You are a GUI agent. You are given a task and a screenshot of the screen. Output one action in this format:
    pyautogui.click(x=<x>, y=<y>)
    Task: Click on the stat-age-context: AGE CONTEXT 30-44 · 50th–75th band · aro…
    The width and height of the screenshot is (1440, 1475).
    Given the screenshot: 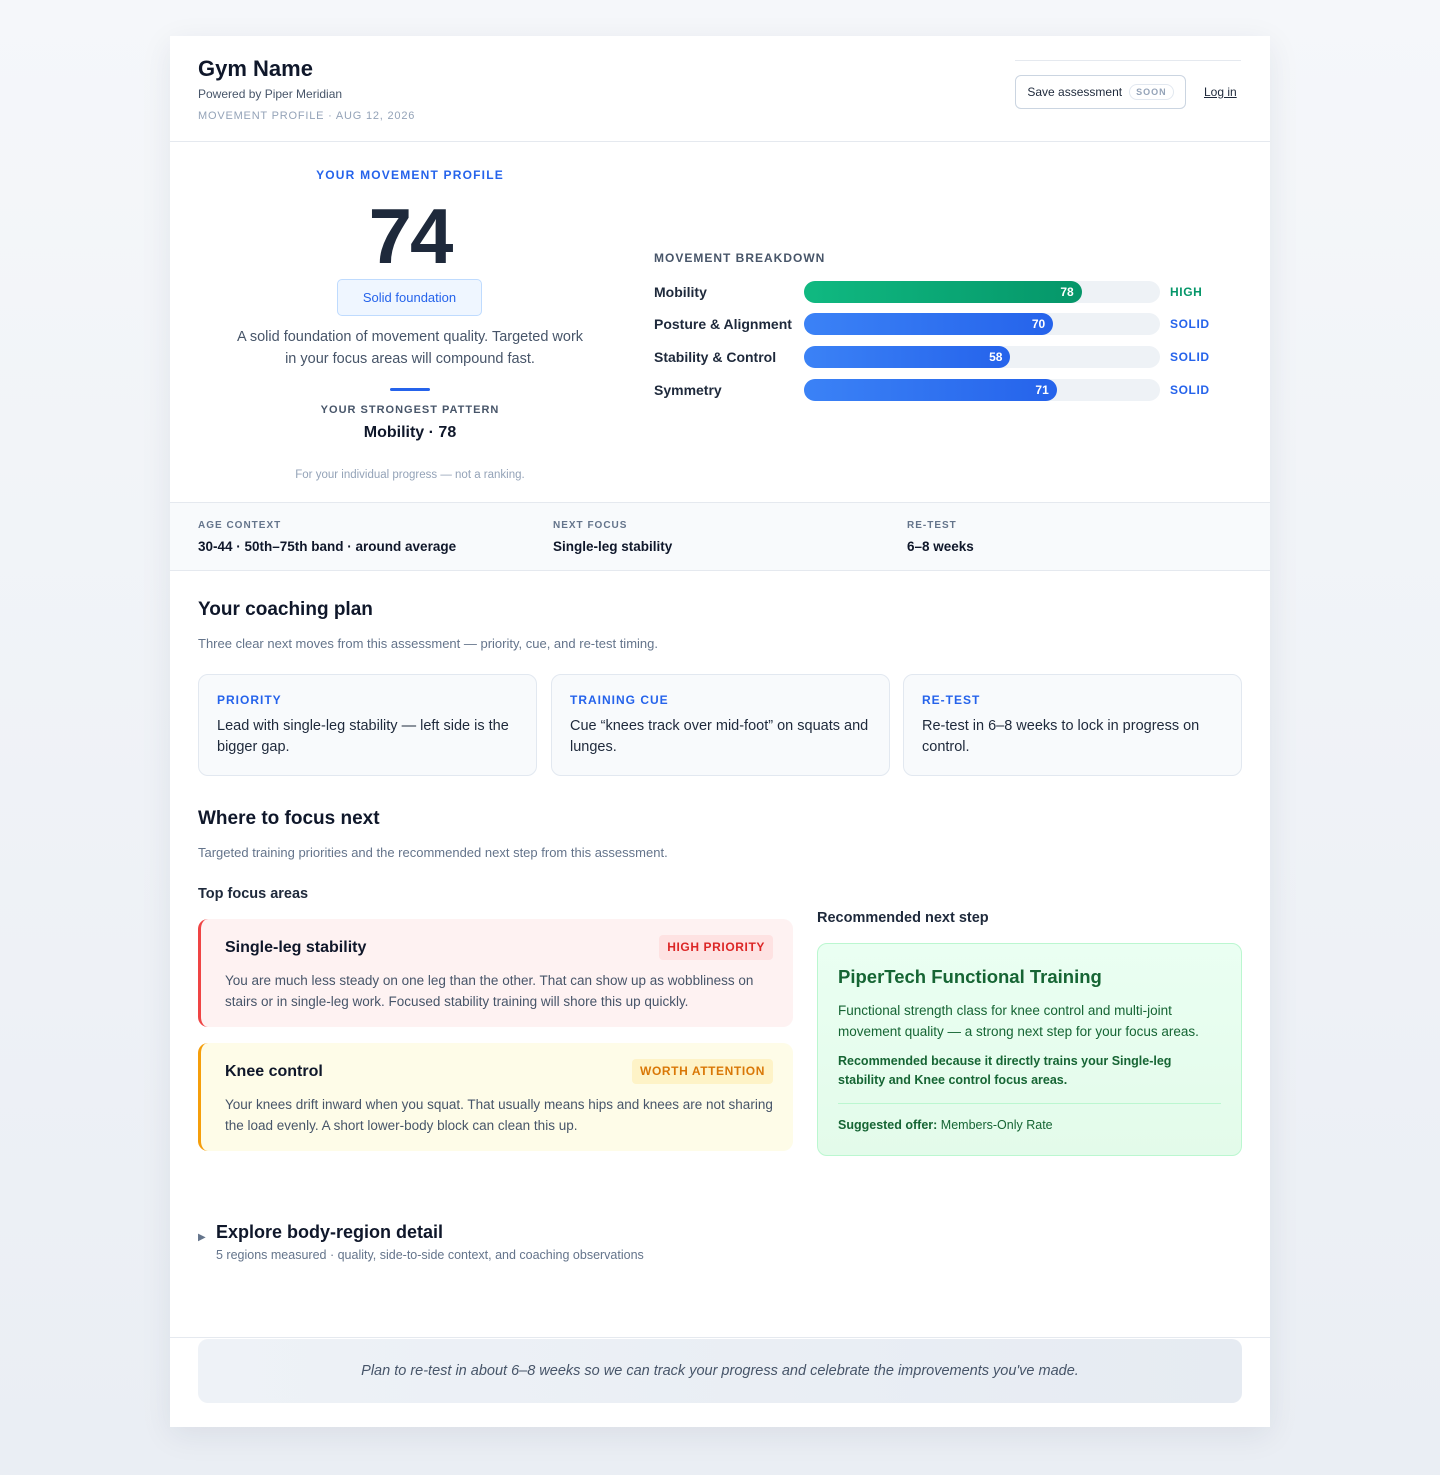 What is the action you would take?
    pyautogui.click(x=327, y=537)
    